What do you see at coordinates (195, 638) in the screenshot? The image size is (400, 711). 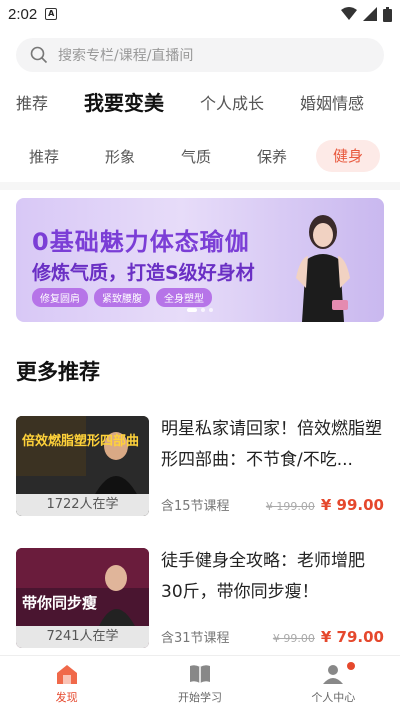 I see `lesson-count: 含31节课程` at bounding box center [195, 638].